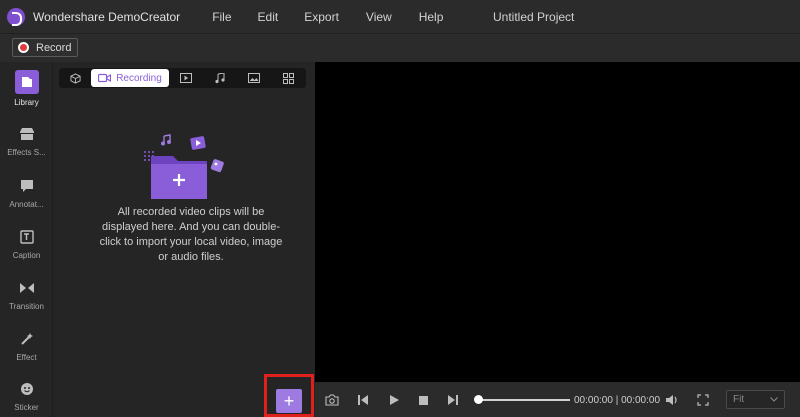 The height and width of the screenshot is (417, 800). I want to click on magic-wand-icon, so click(27, 339).